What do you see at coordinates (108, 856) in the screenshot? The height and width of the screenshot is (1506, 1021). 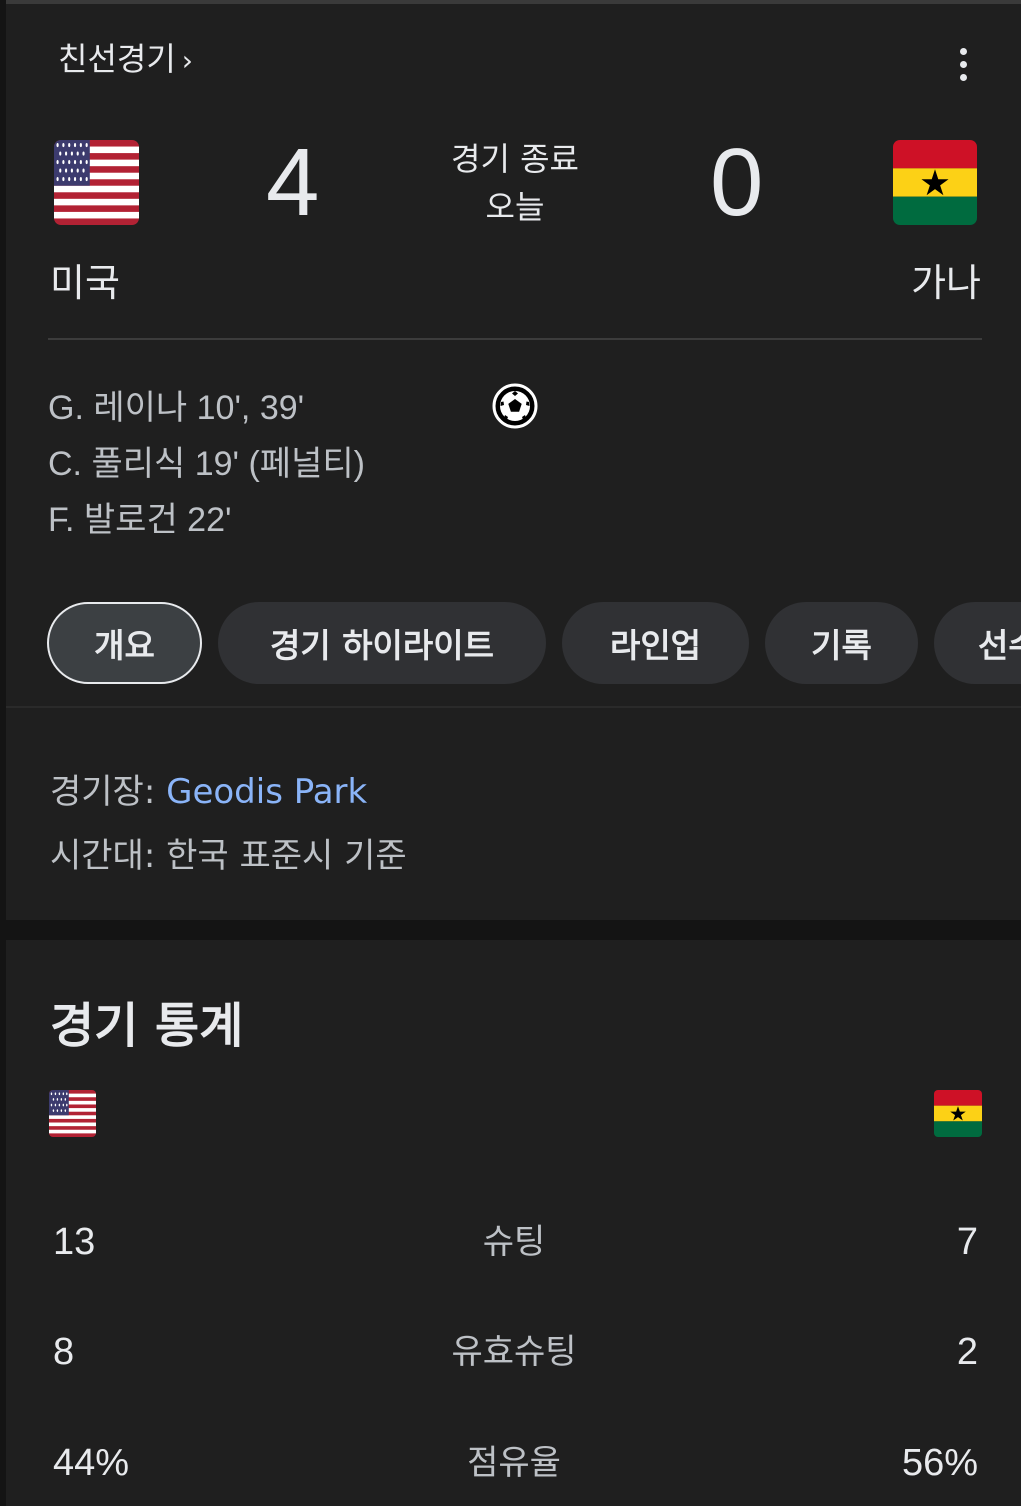 I see `timezone-label: 시간대:` at bounding box center [108, 856].